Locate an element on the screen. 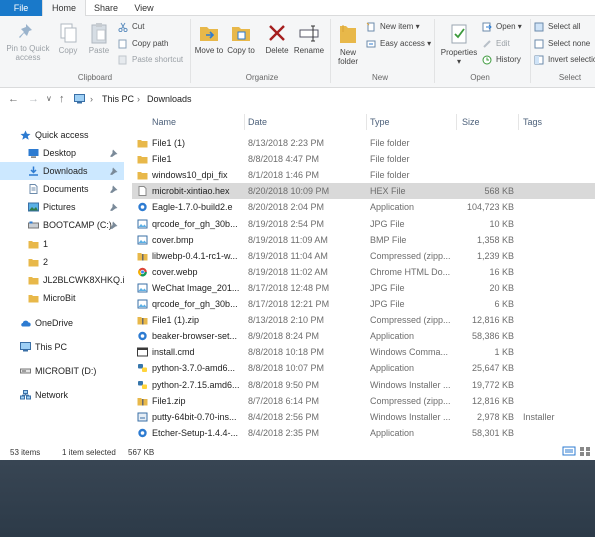  sidebar-item: OneDrive is located at coordinates (62, 323).